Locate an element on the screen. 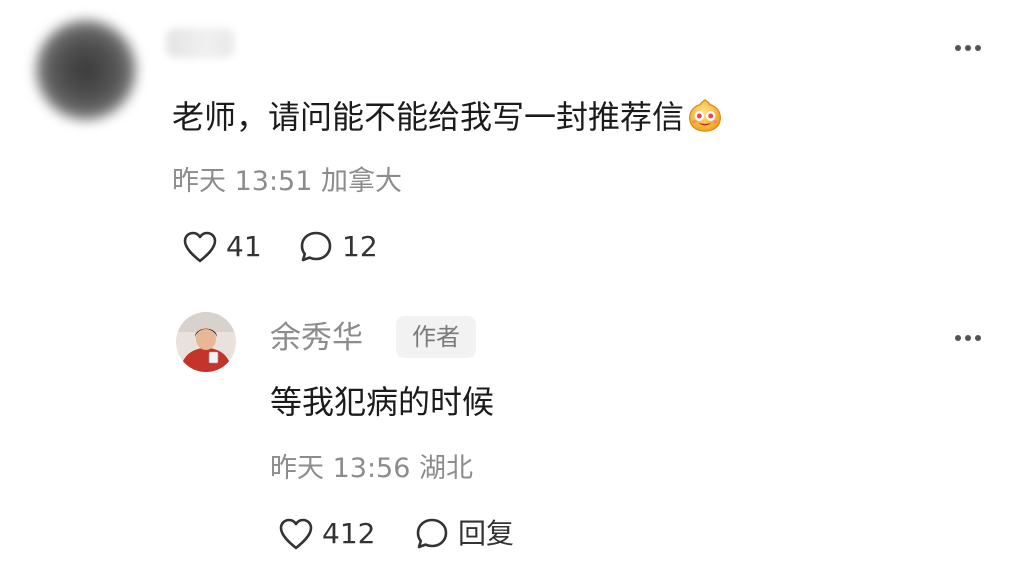 This screenshot has width=1024, height=567. comment-body: 老师，请问能不能给我写一封推荐信 is located at coordinates (448, 116).